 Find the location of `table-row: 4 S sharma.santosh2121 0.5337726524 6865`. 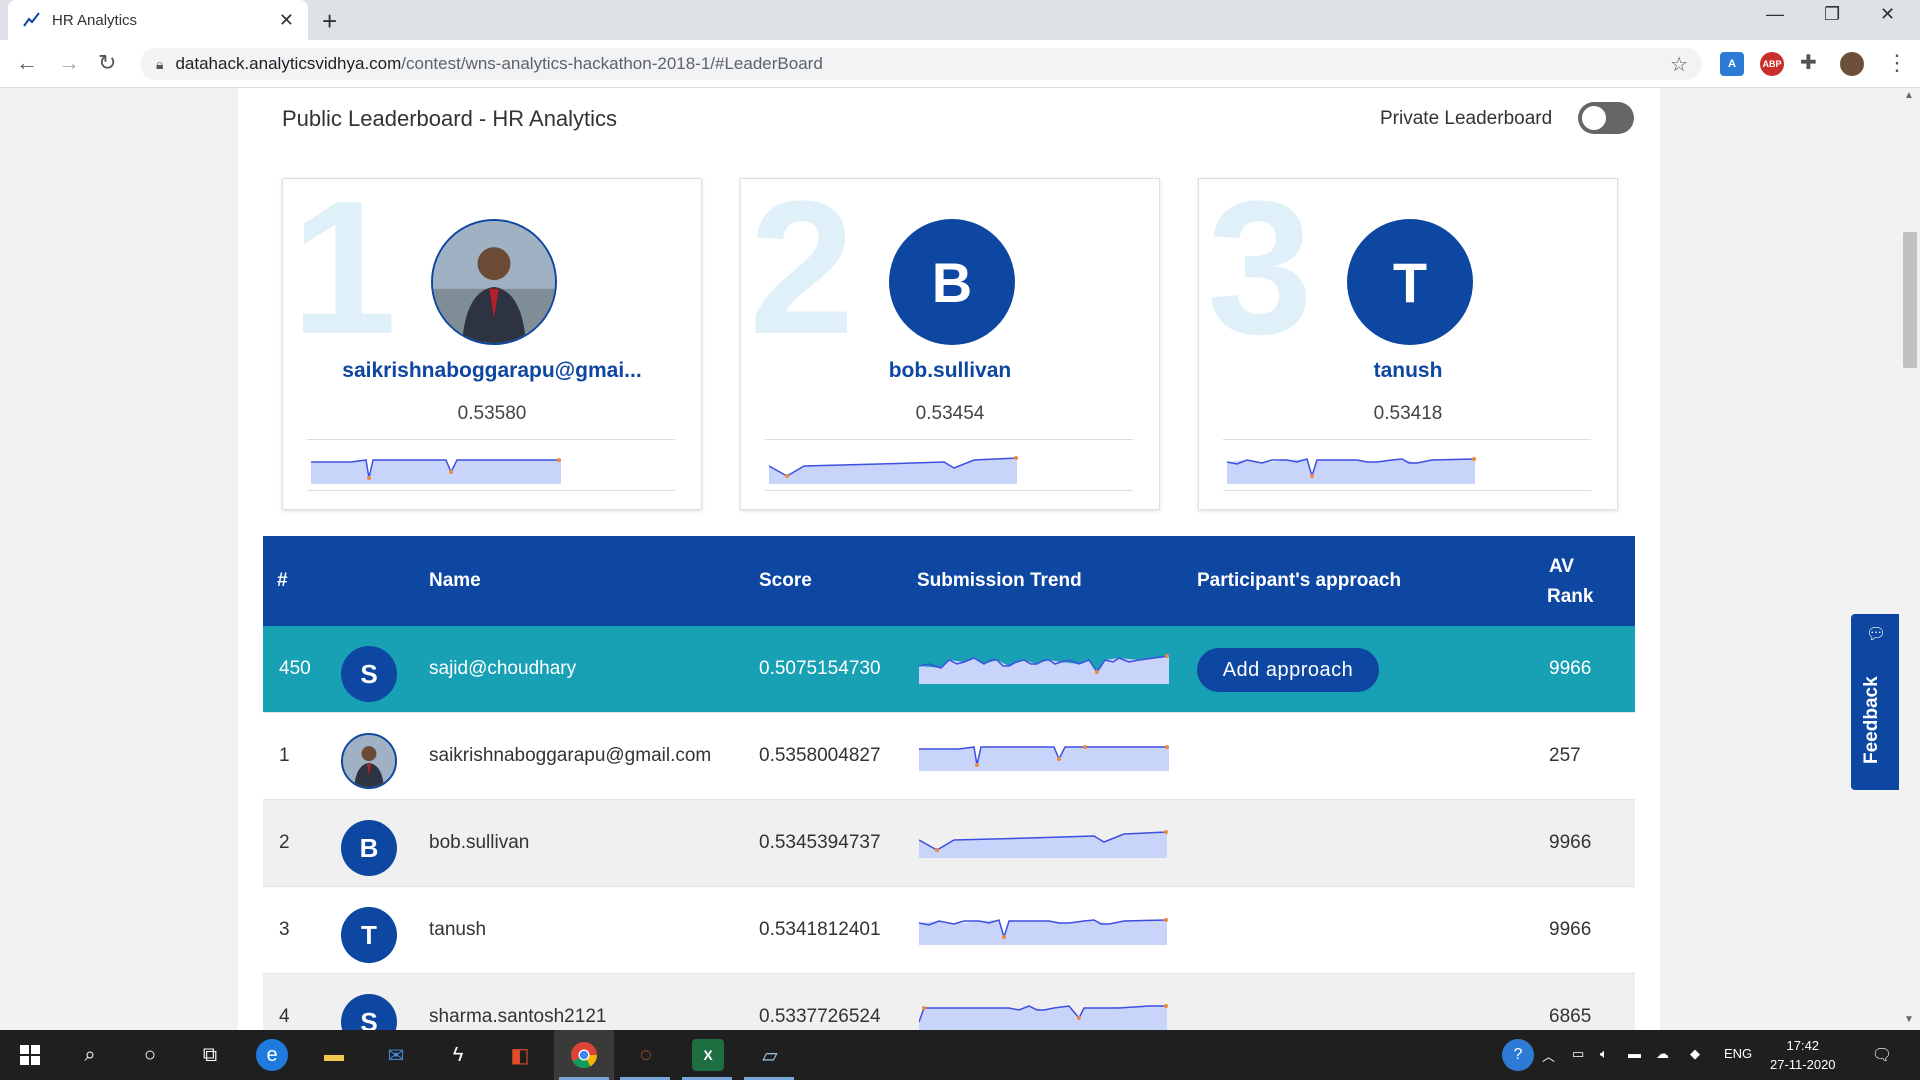

table-row: 4 S sharma.santosh2121 0.5337726524 6865 is located at coordinates (949, 1002).